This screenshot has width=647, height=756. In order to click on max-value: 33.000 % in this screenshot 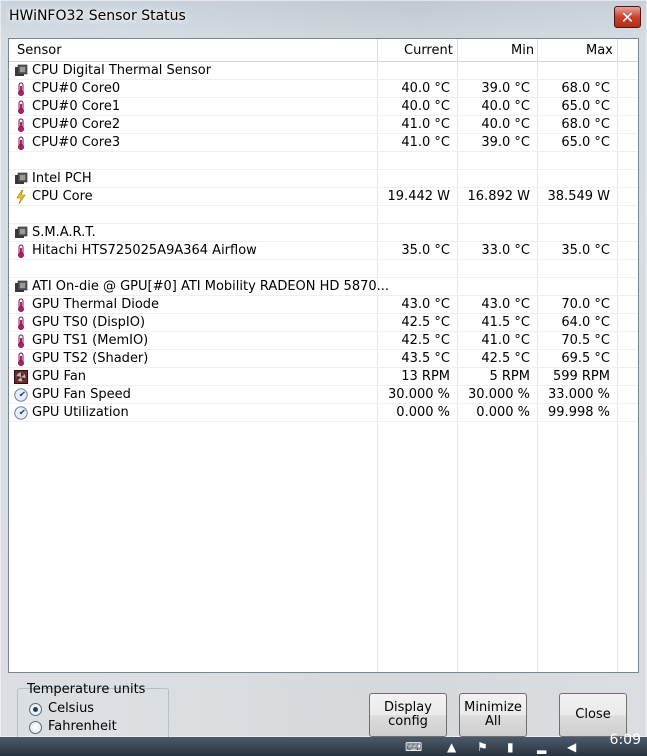, I will do `click(579, 394)`.